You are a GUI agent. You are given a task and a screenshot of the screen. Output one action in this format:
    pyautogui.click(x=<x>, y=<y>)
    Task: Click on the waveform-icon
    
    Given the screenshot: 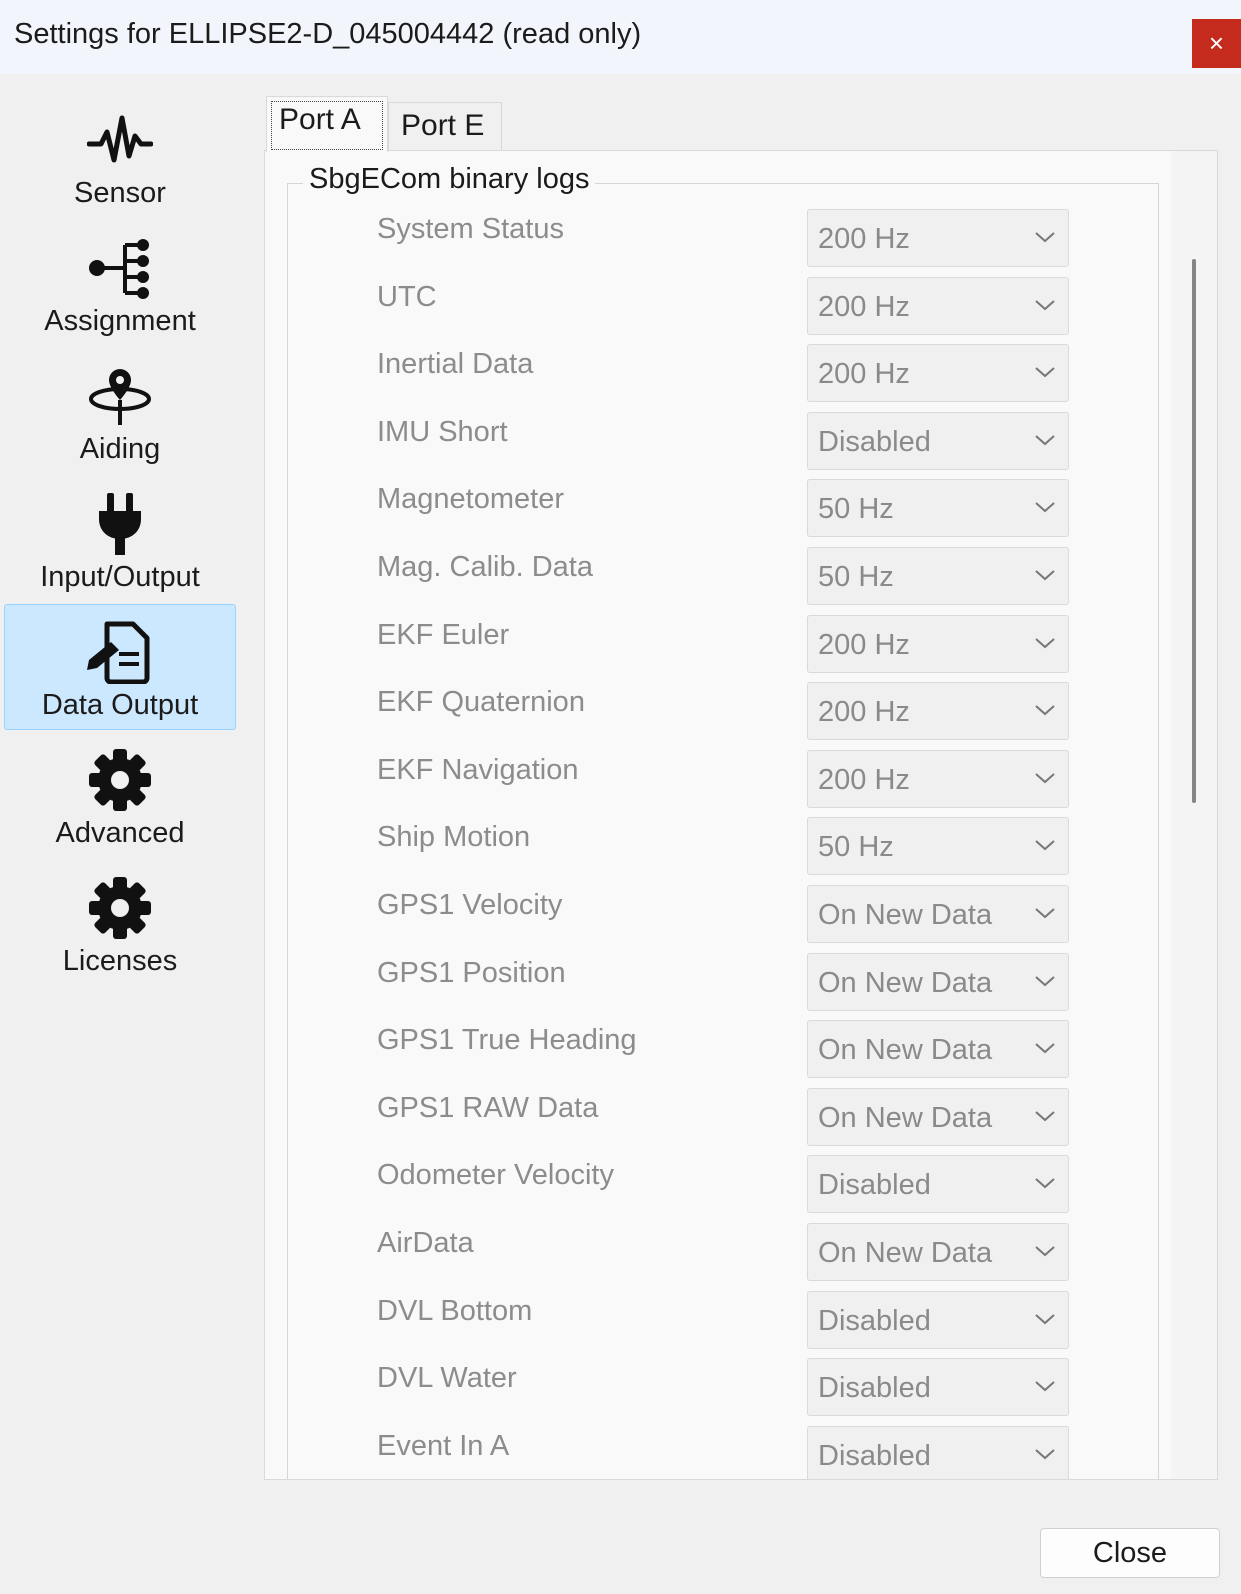 What is the action you would take?
    pyautogui.click(x=120, y=140)
    